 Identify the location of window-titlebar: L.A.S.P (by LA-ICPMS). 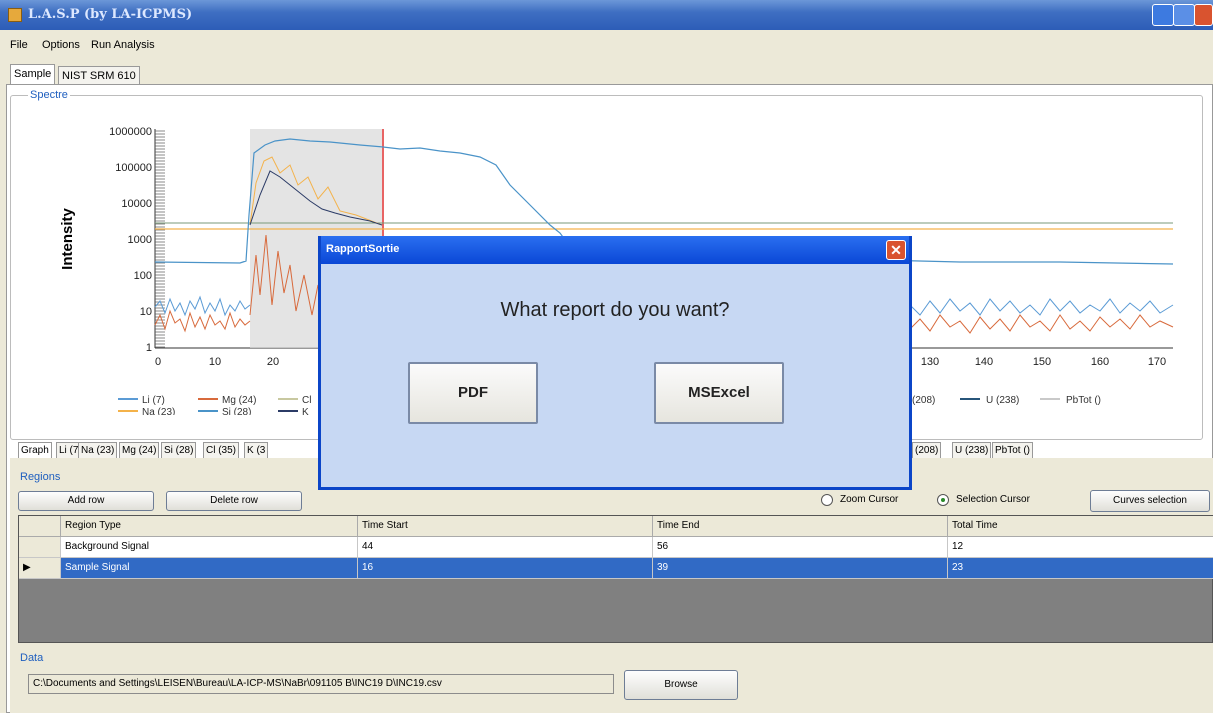
(606, 15).